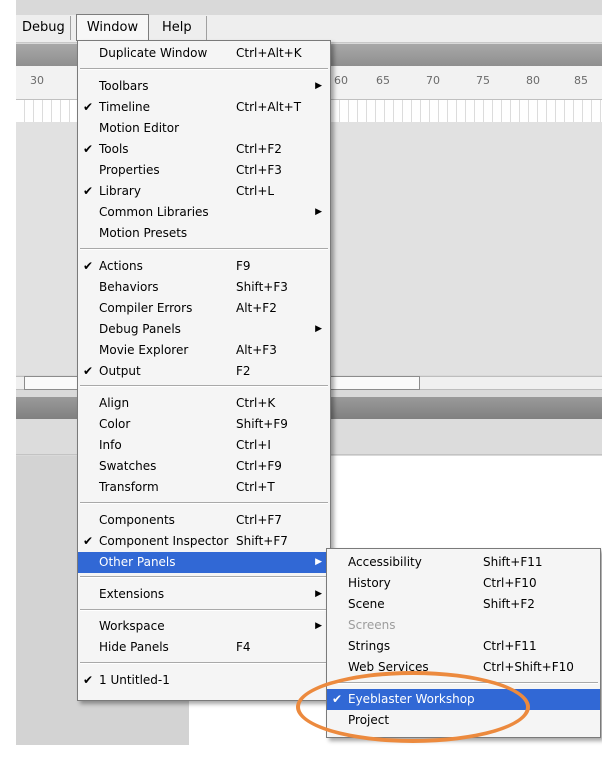 The width and height of the screenshot is (602, 758). What do you see at coordinates (43, 28) in the screenshot?
I see `menu-debug: Debug` at bounding box center [43, 28].